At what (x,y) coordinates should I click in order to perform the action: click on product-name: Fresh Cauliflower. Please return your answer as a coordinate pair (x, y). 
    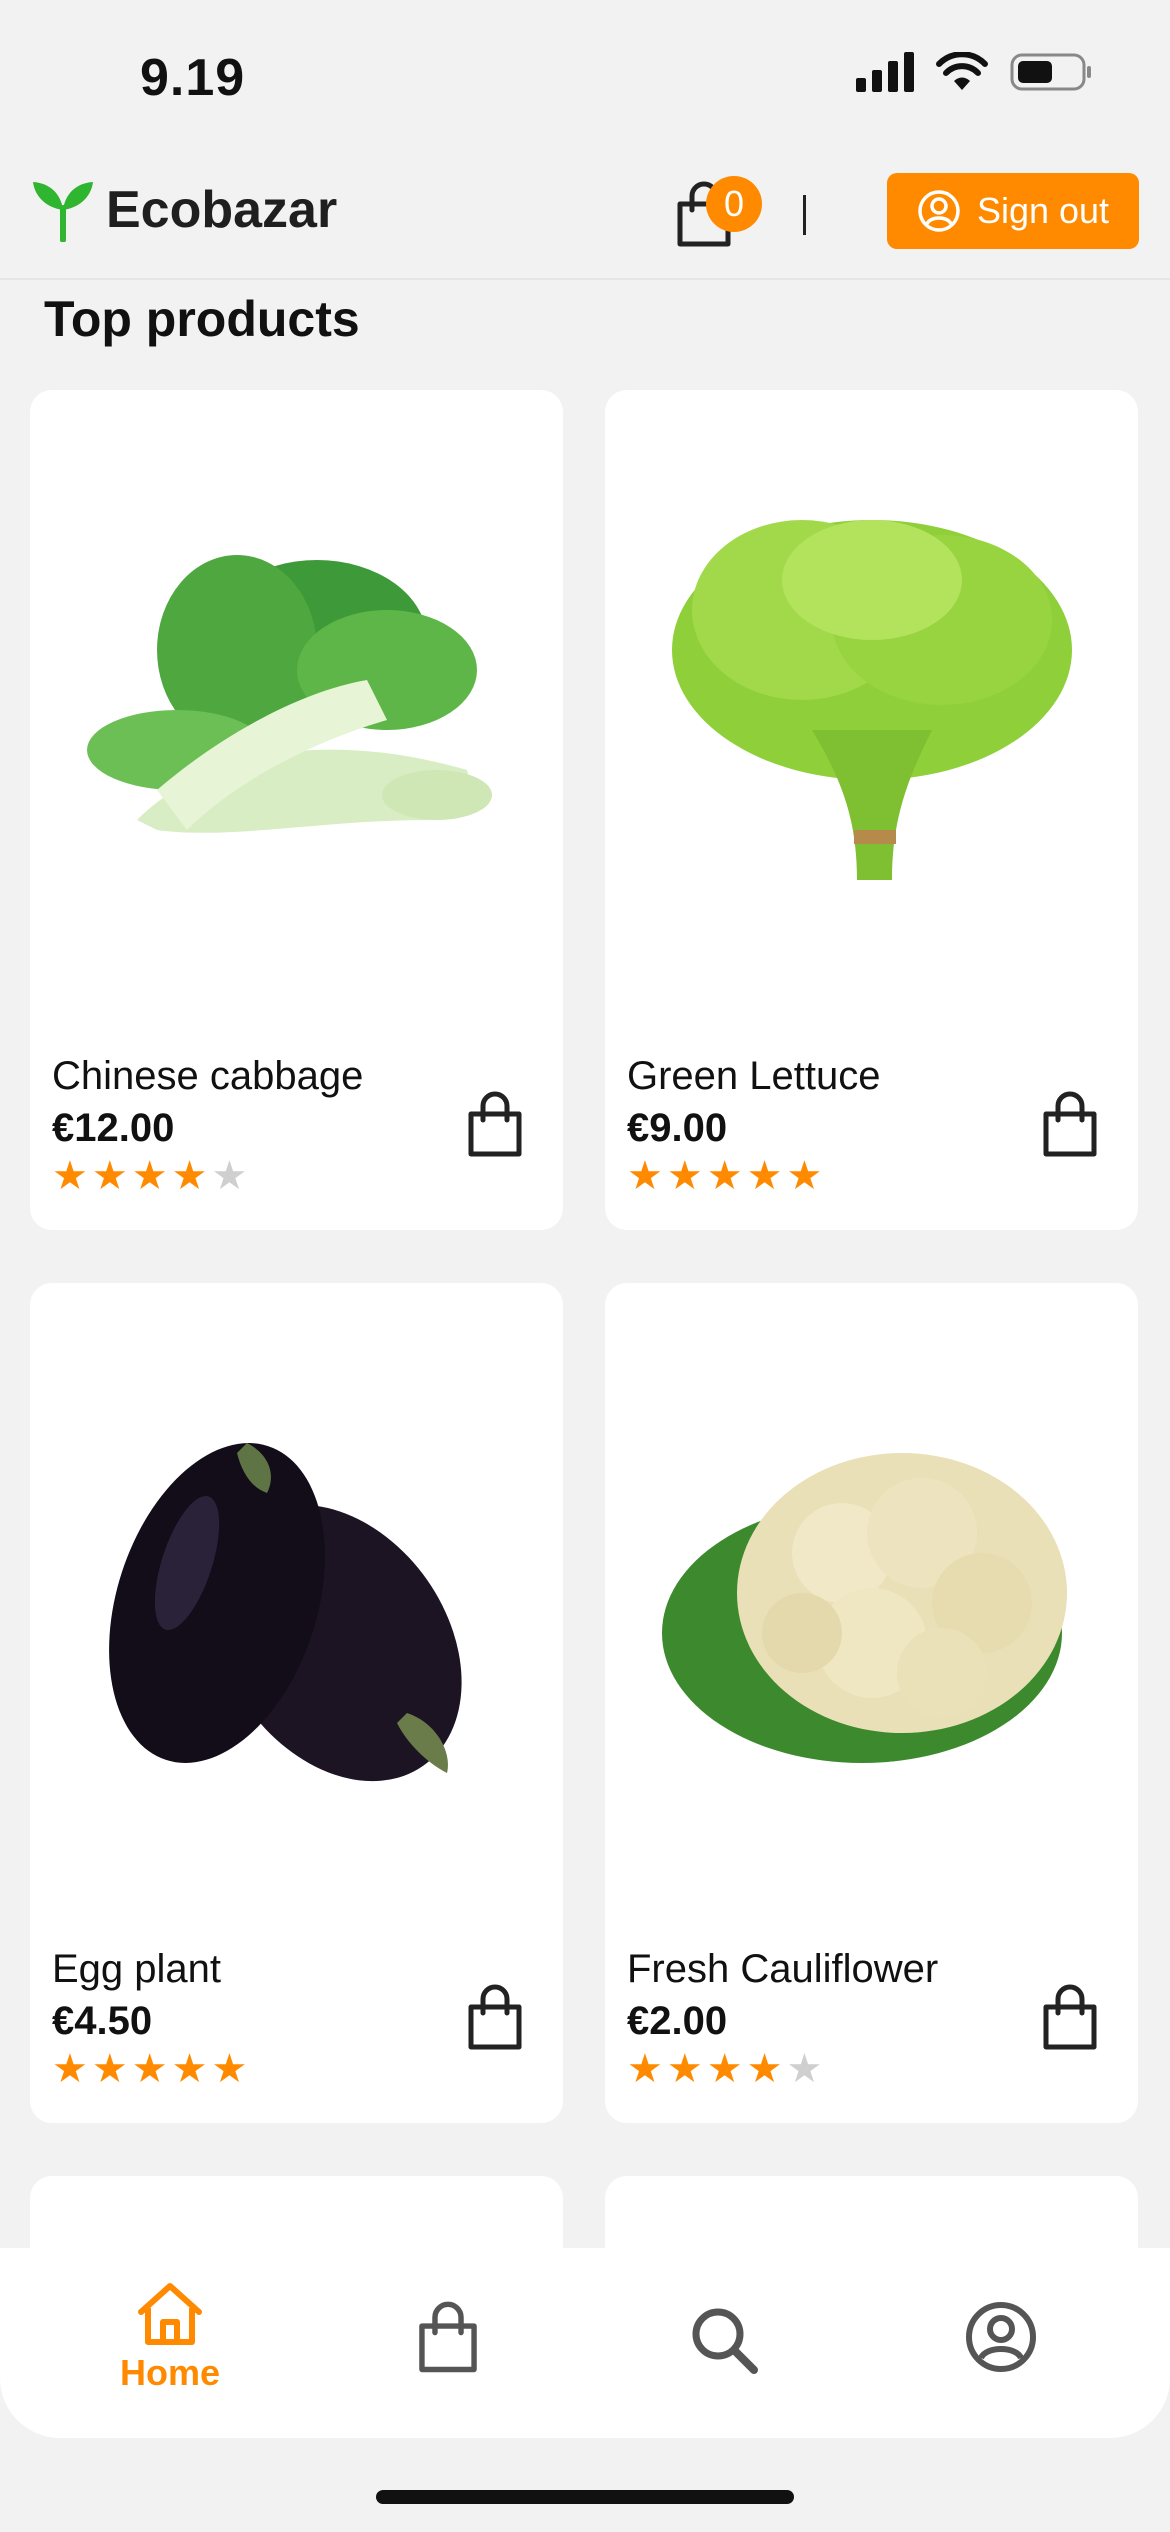
    Looking at the image, I should click on (783, 1969).